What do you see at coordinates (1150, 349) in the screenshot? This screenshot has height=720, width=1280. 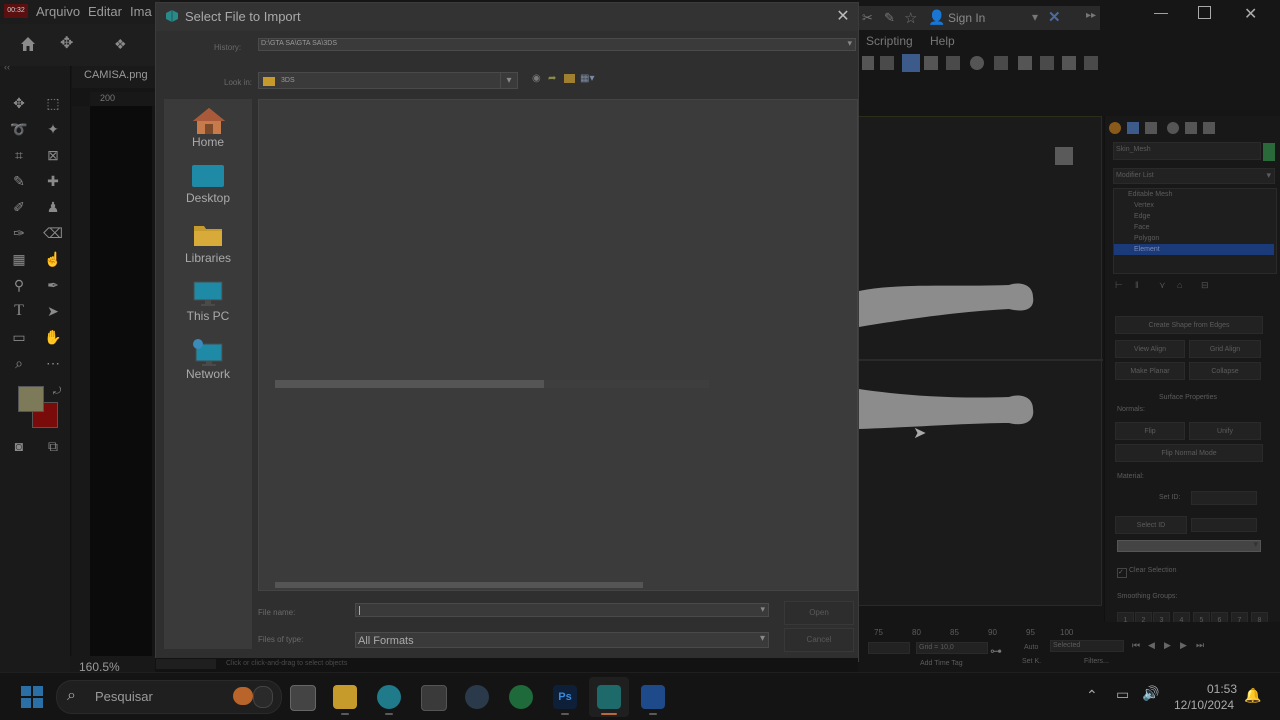 I see `view-align-button: View Align` at bounding box center [1150, 349].